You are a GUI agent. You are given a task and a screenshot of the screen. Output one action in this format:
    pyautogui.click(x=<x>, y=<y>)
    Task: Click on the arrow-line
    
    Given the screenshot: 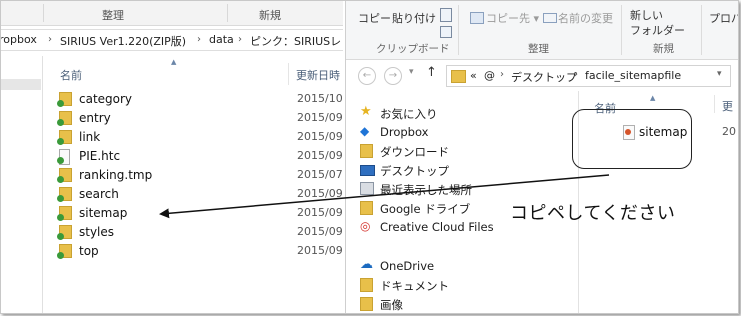 What is the action you would take?
    pyautogui.click(x=384, y=196)
    